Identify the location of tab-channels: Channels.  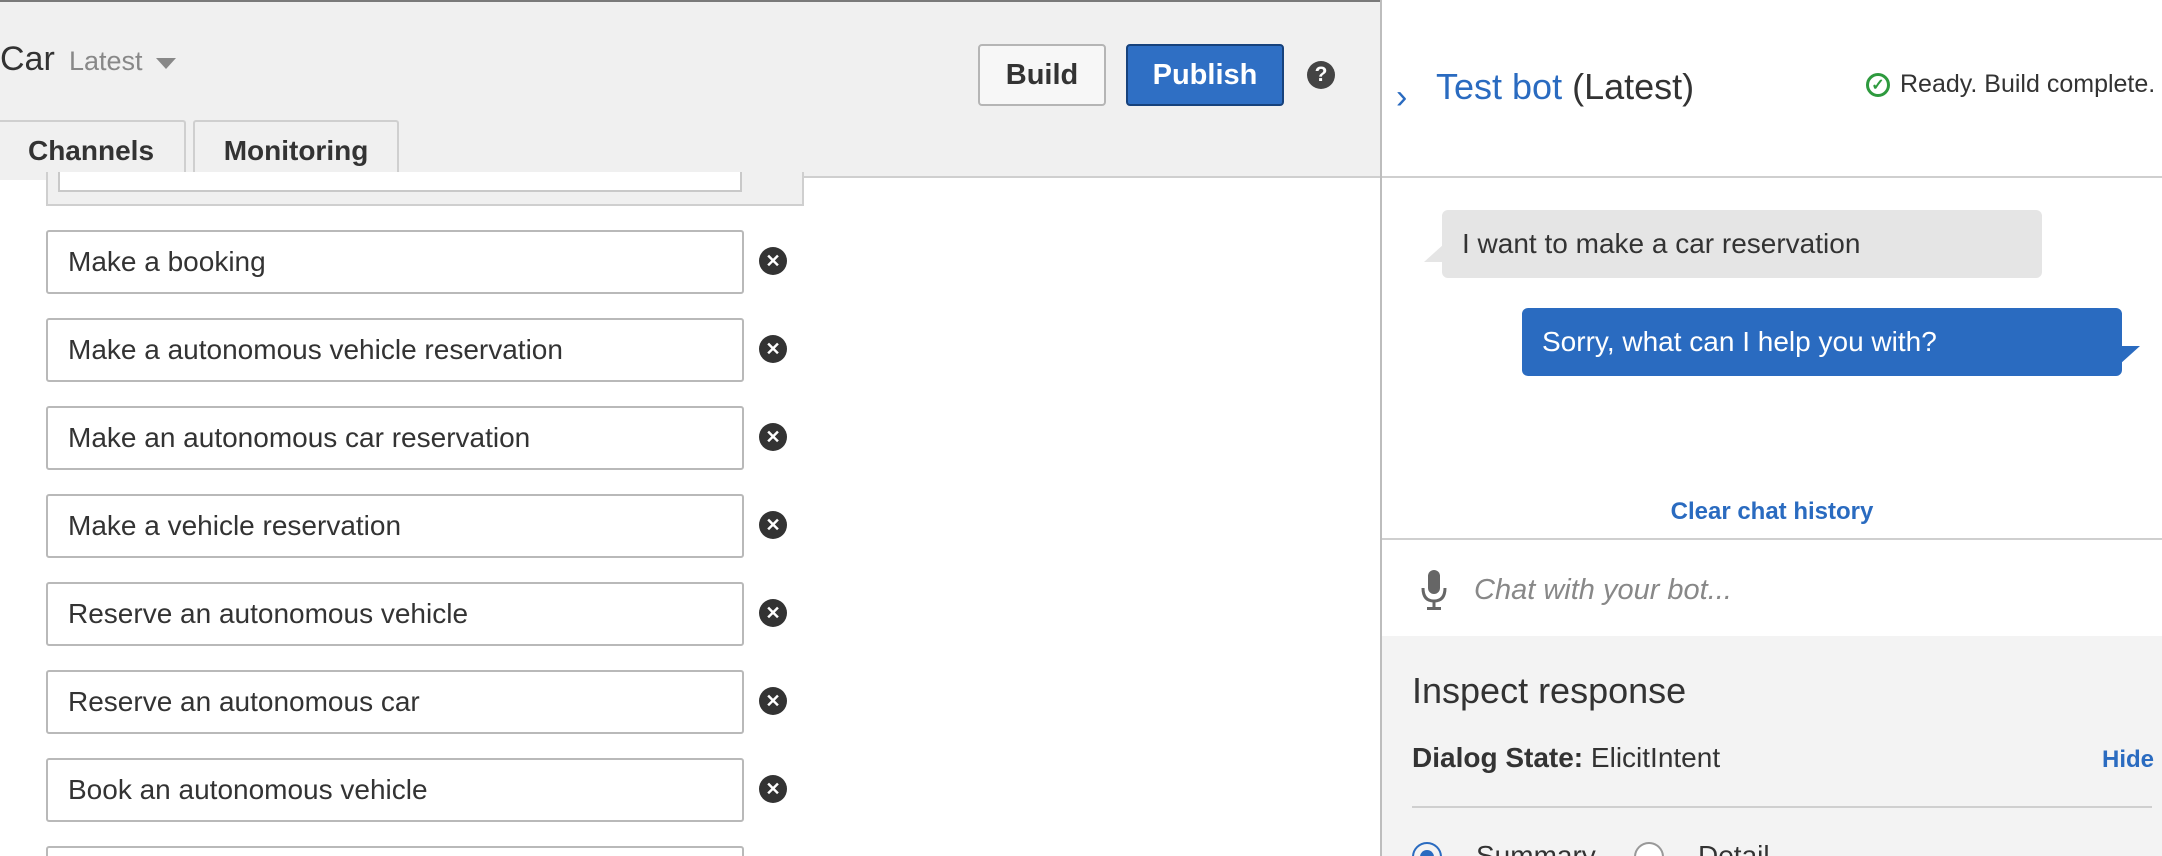
(93, 150).